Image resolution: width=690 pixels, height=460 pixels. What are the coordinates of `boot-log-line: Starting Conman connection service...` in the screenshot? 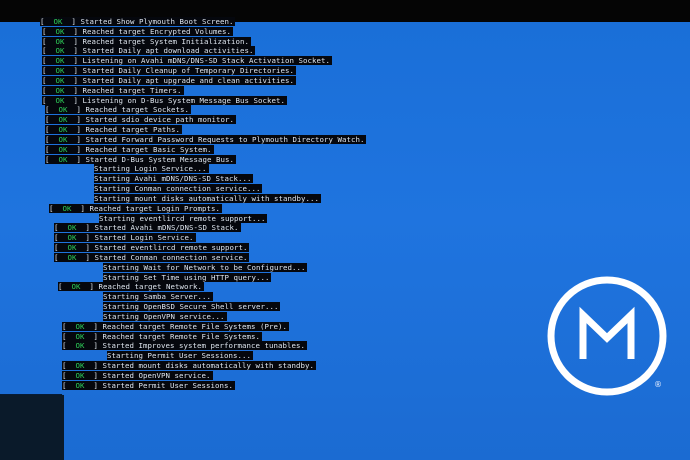 It's located at (230, 189).